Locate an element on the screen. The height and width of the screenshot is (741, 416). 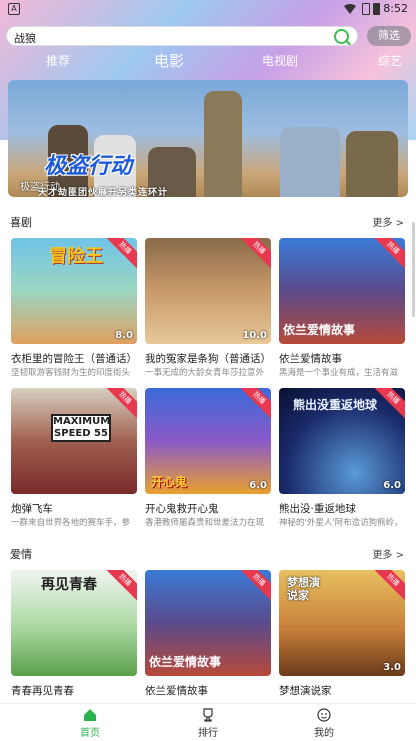
rating-score: 3.0 is located at coordinates (392, 667).